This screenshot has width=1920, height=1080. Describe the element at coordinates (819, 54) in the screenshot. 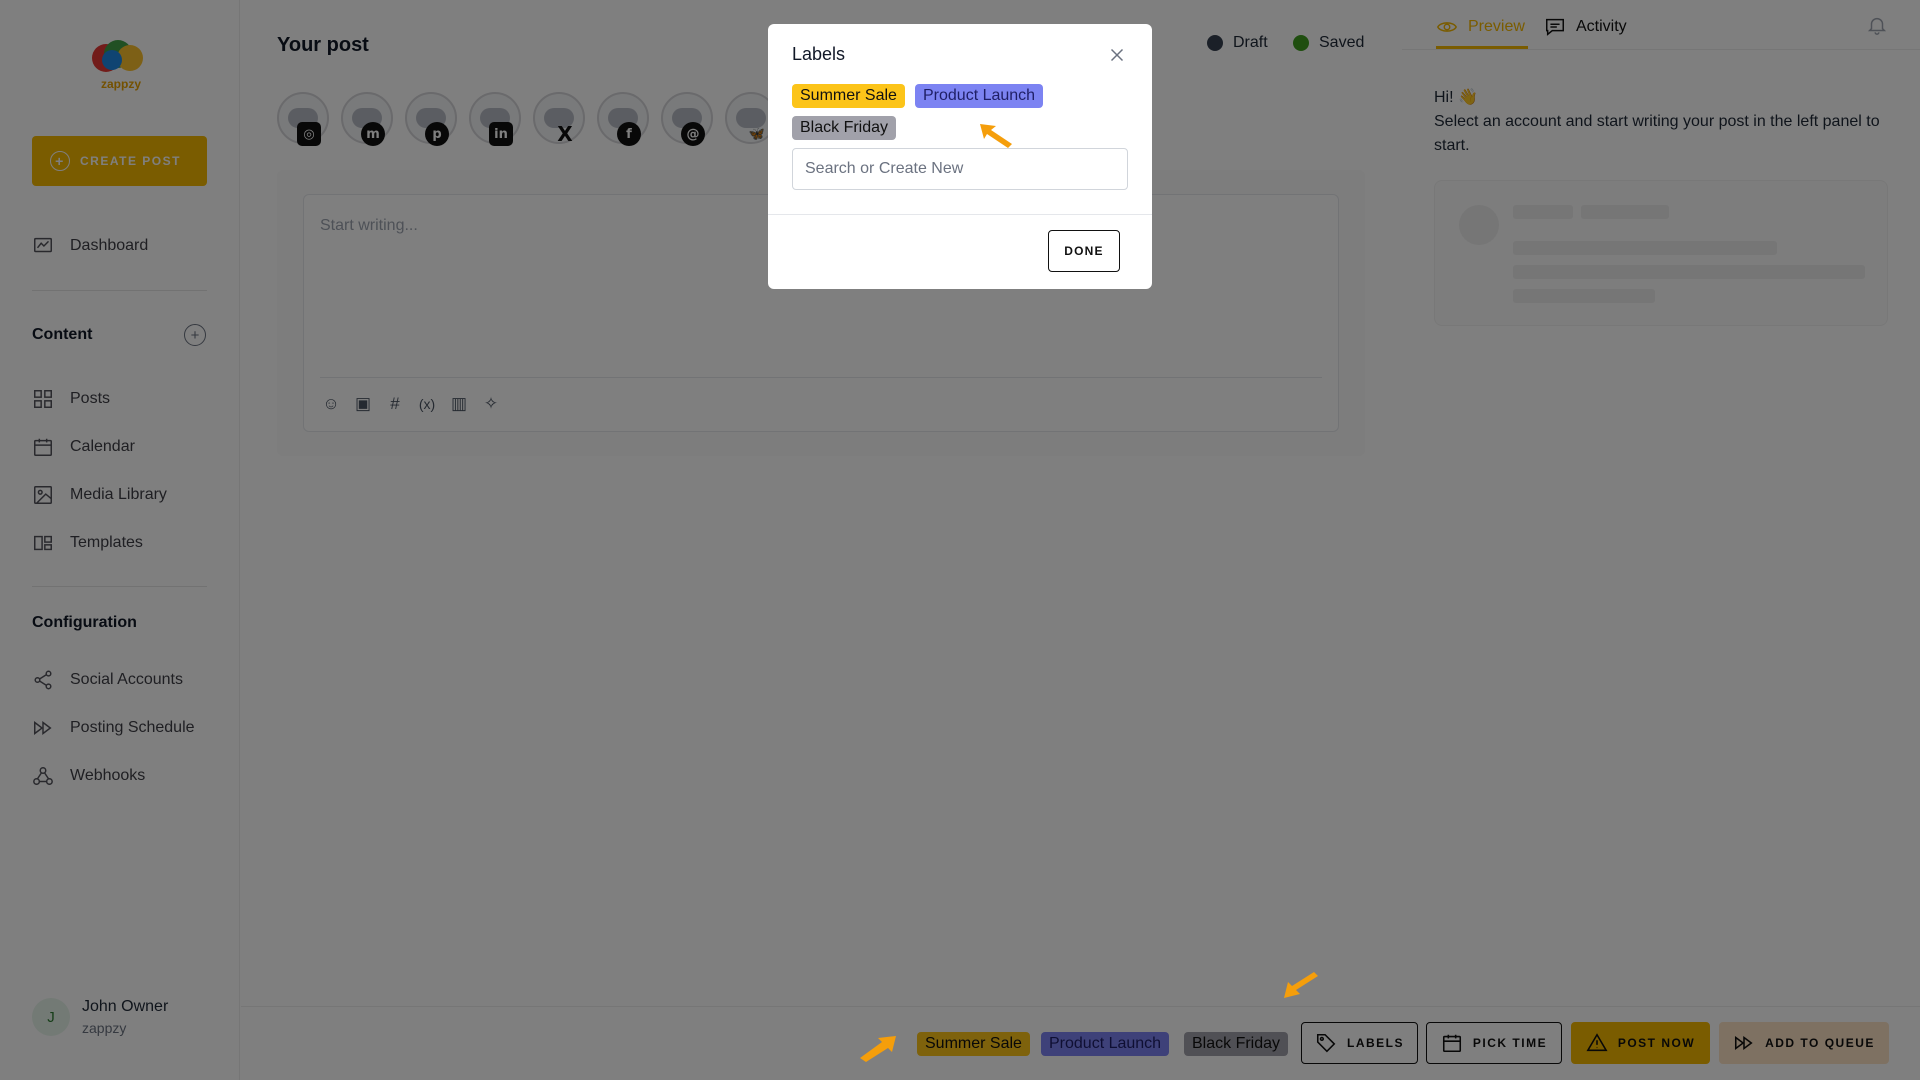

I see `modal-title: Labels` at that location.